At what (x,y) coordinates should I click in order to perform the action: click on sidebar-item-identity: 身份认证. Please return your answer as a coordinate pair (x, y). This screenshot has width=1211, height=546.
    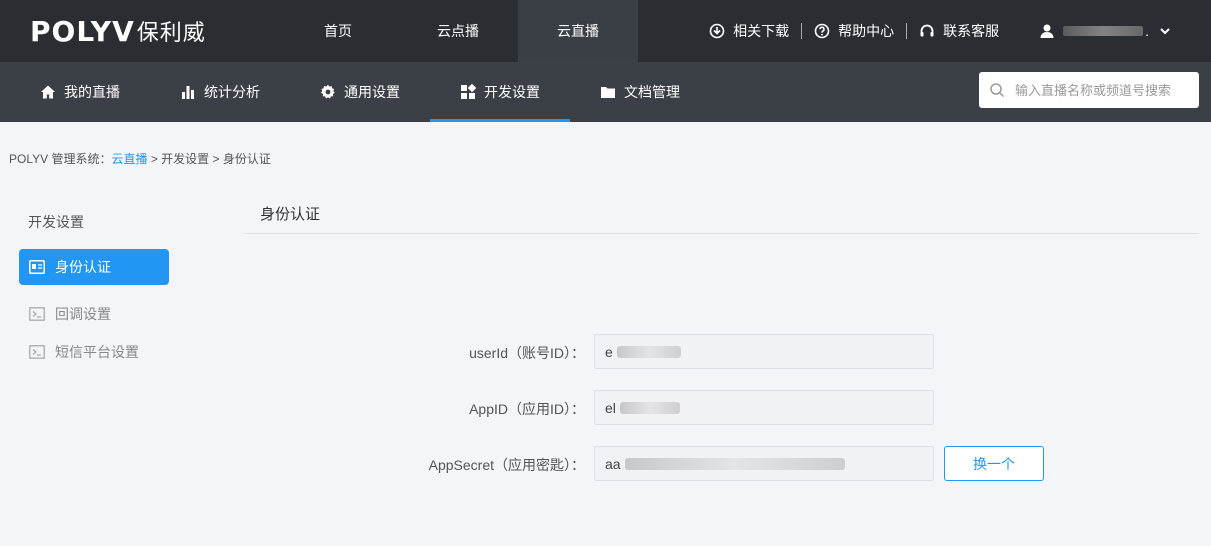
    Looking at the image, I should click on (94, 267).